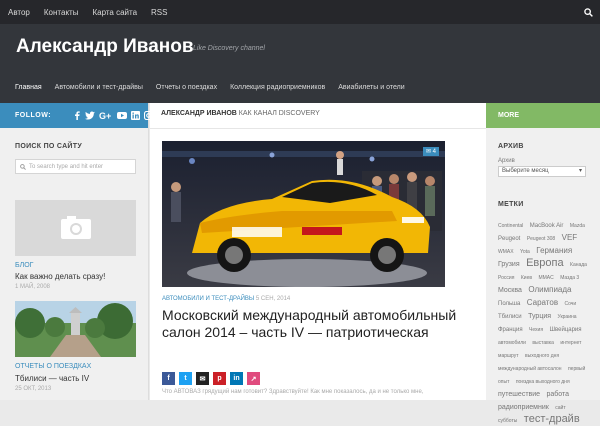 The width and height of the screenshot is (600, 426). What do you see at coordinates (114, 12) in the screenshot?
I see `top-link-sitemap: Карта сайта` at bounding box center [114, 12].